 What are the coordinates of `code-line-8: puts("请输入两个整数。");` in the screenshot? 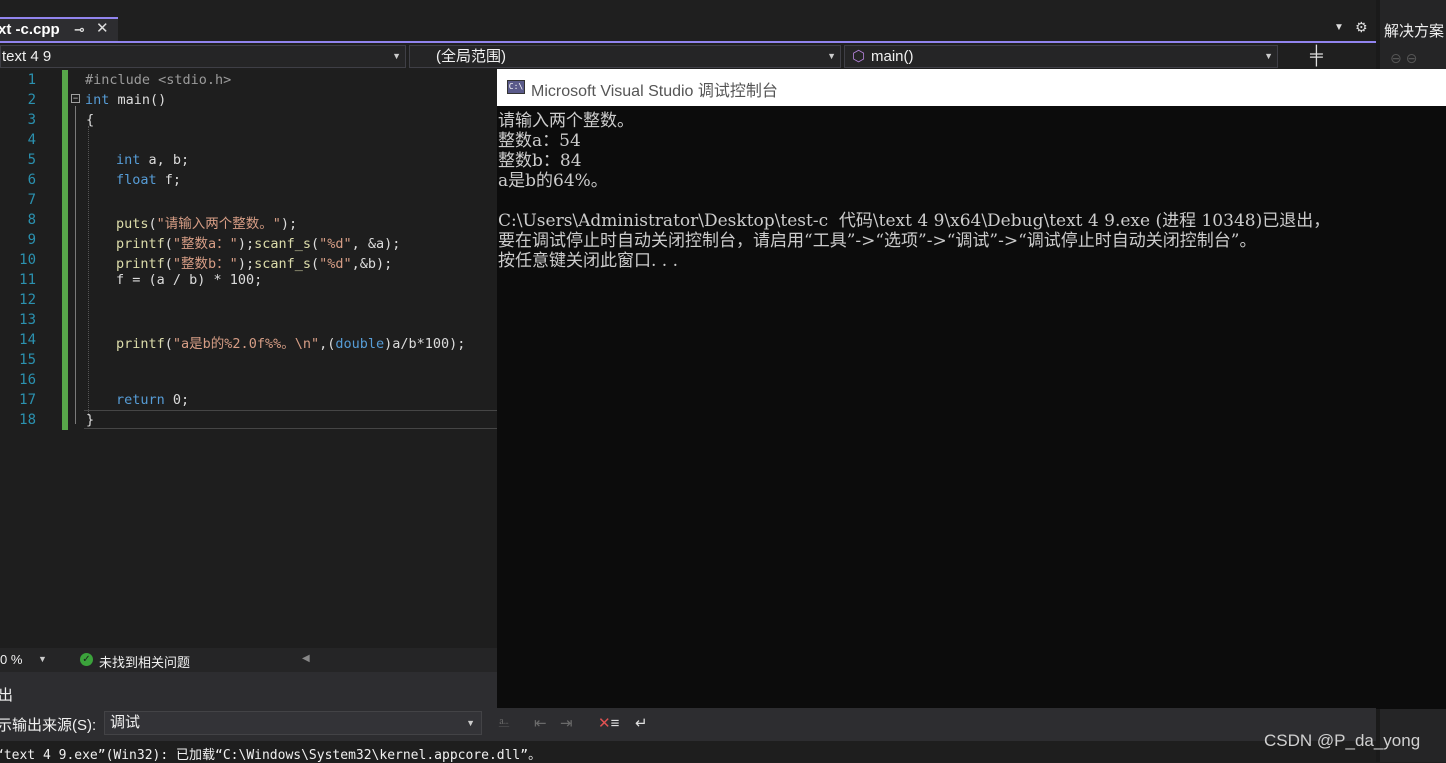 It's located at (207, 224).